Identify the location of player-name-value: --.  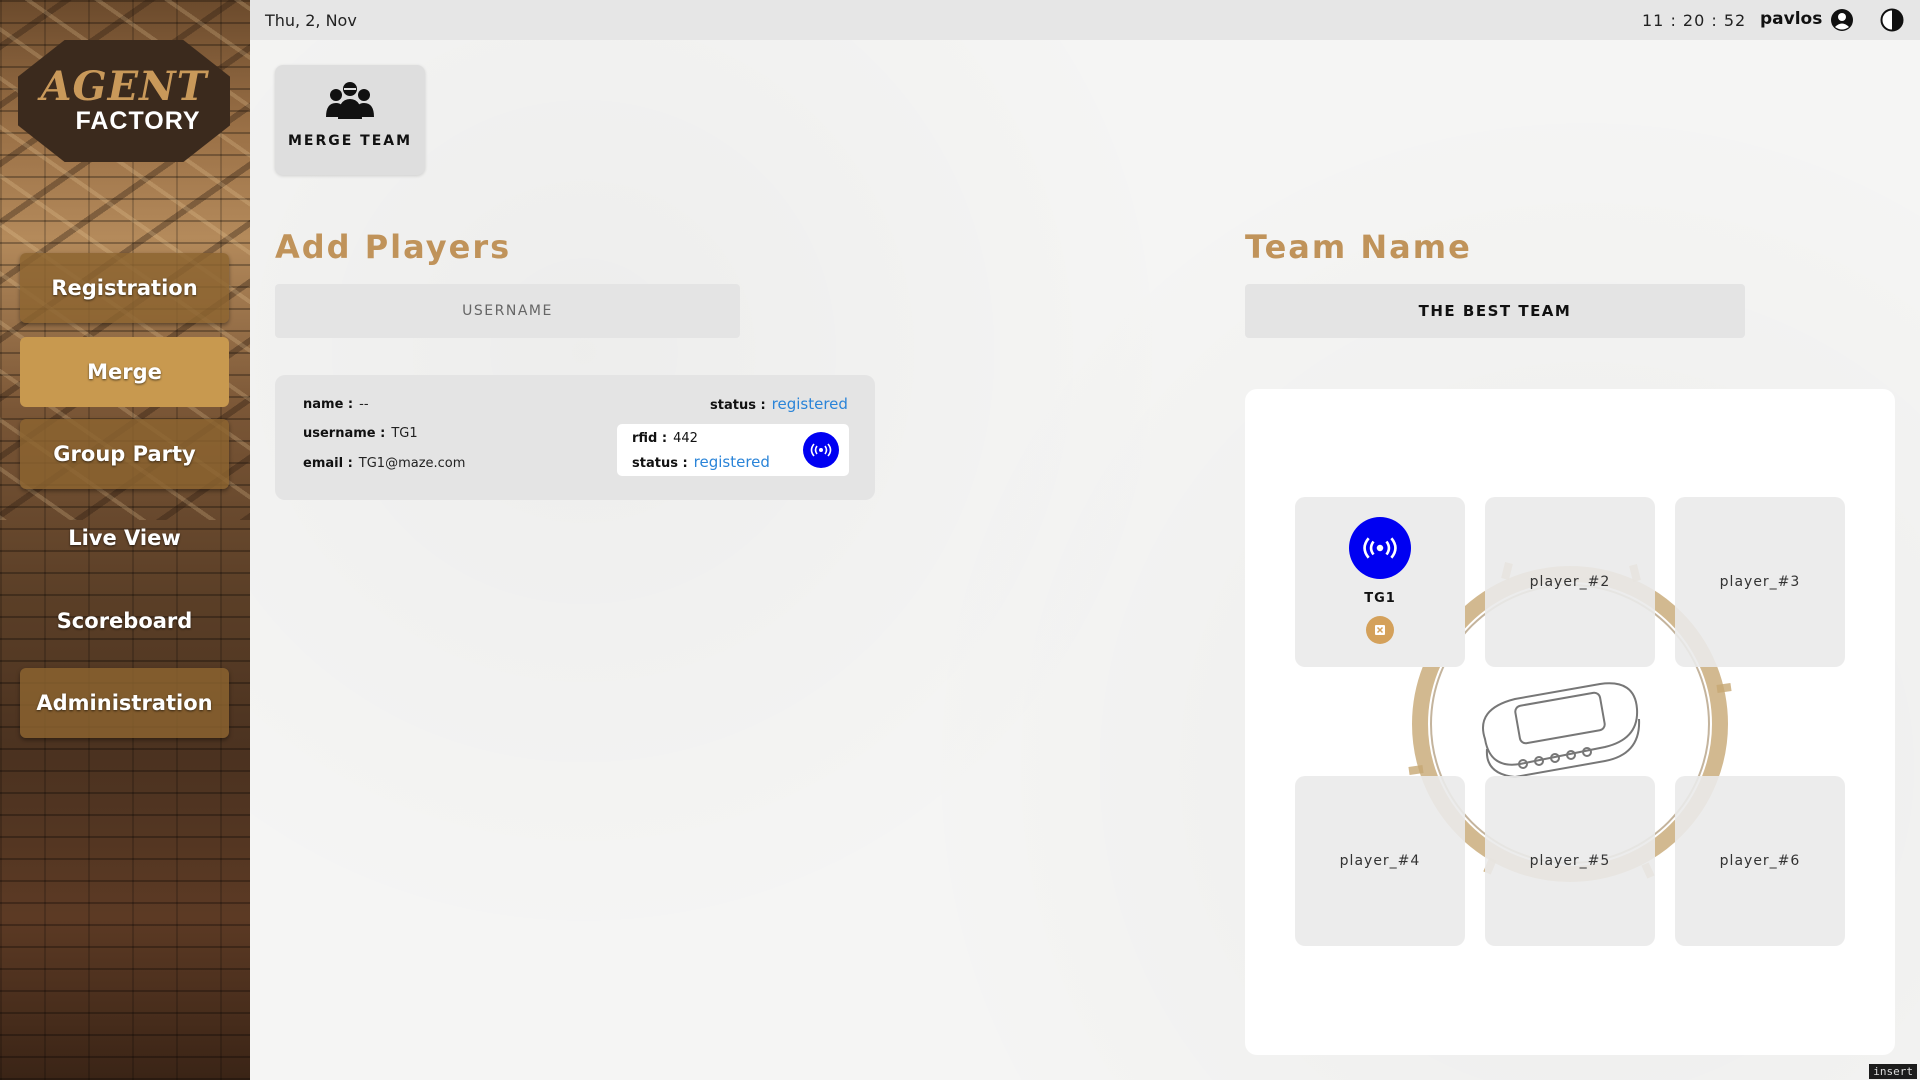
(364, 404).